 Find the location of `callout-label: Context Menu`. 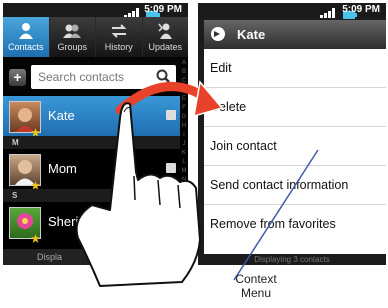

callout-label: Context Menu is located at coordinates (256, 286).